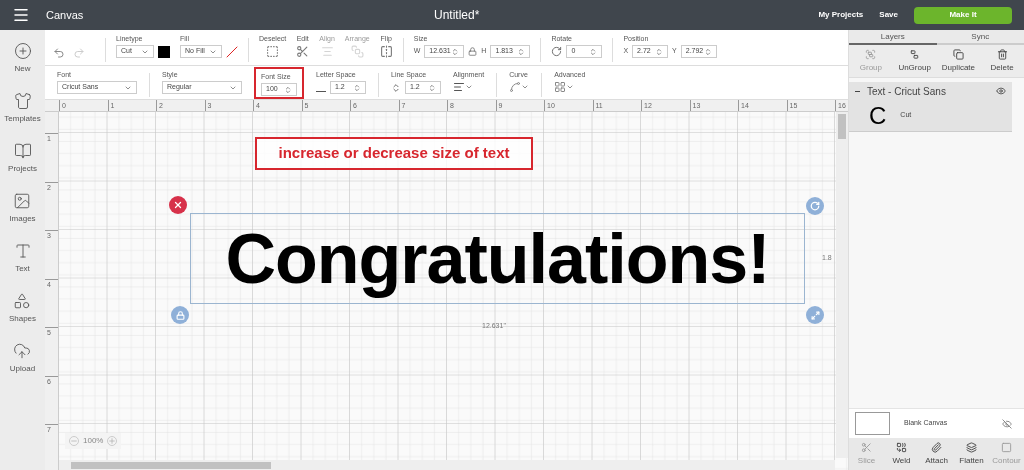 The image size is (1024, 470). What do you see at coordinates (65, 15) in the screenshot?
I see `app-title: Canvas` at bounding box center [65, 15].